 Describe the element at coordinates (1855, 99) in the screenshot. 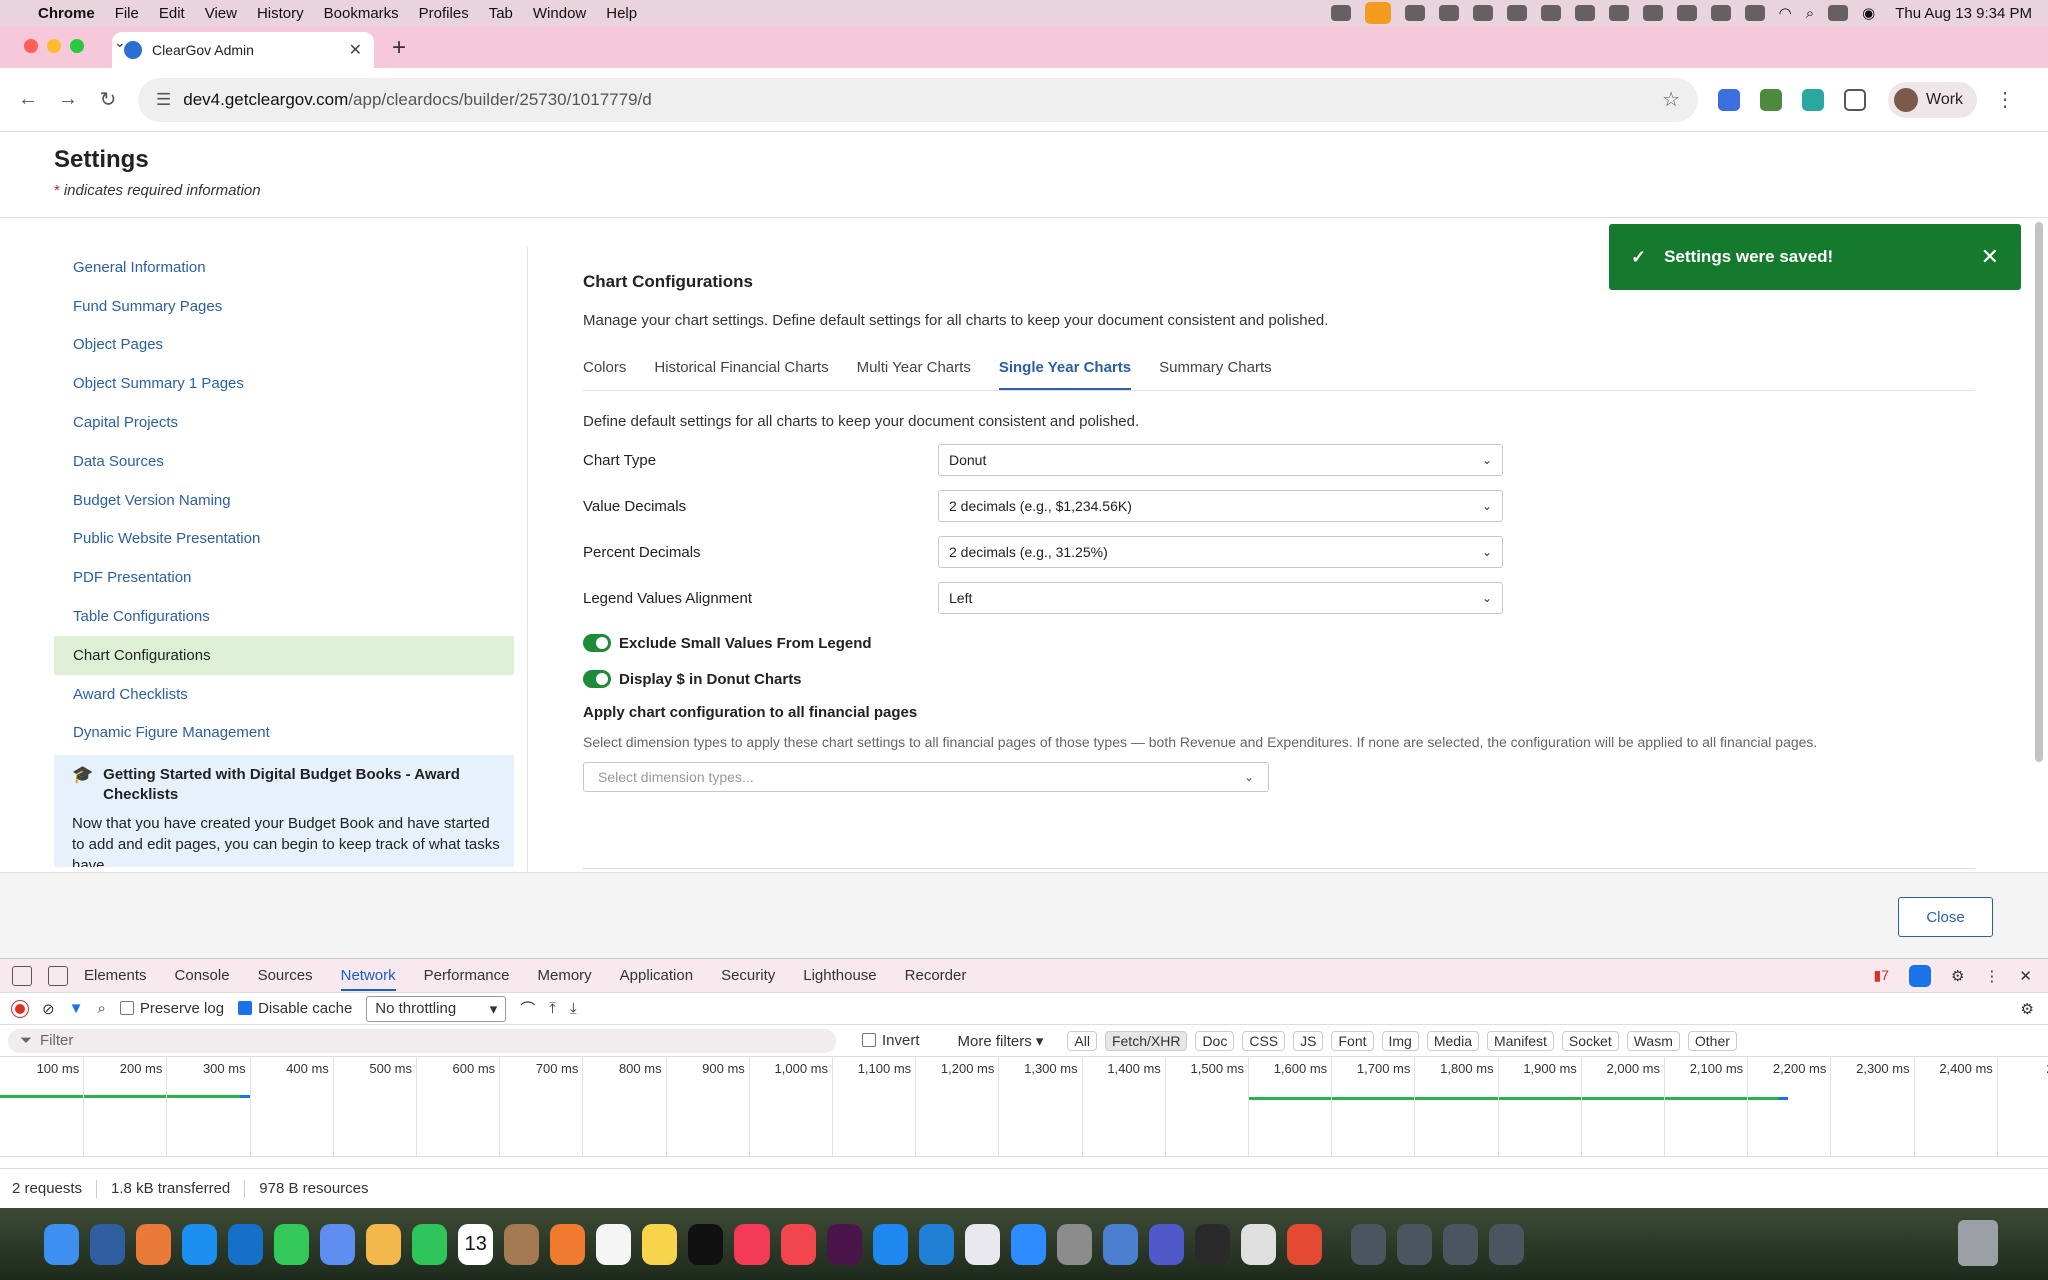

I see `puzzle-extensions-icon` at that location.